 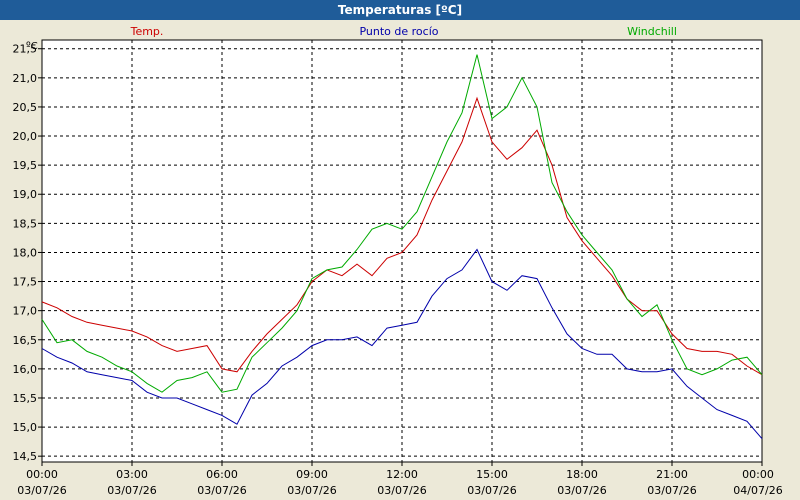 I want to click on y-tick-label: 19,0, so click(x=25, y=194).